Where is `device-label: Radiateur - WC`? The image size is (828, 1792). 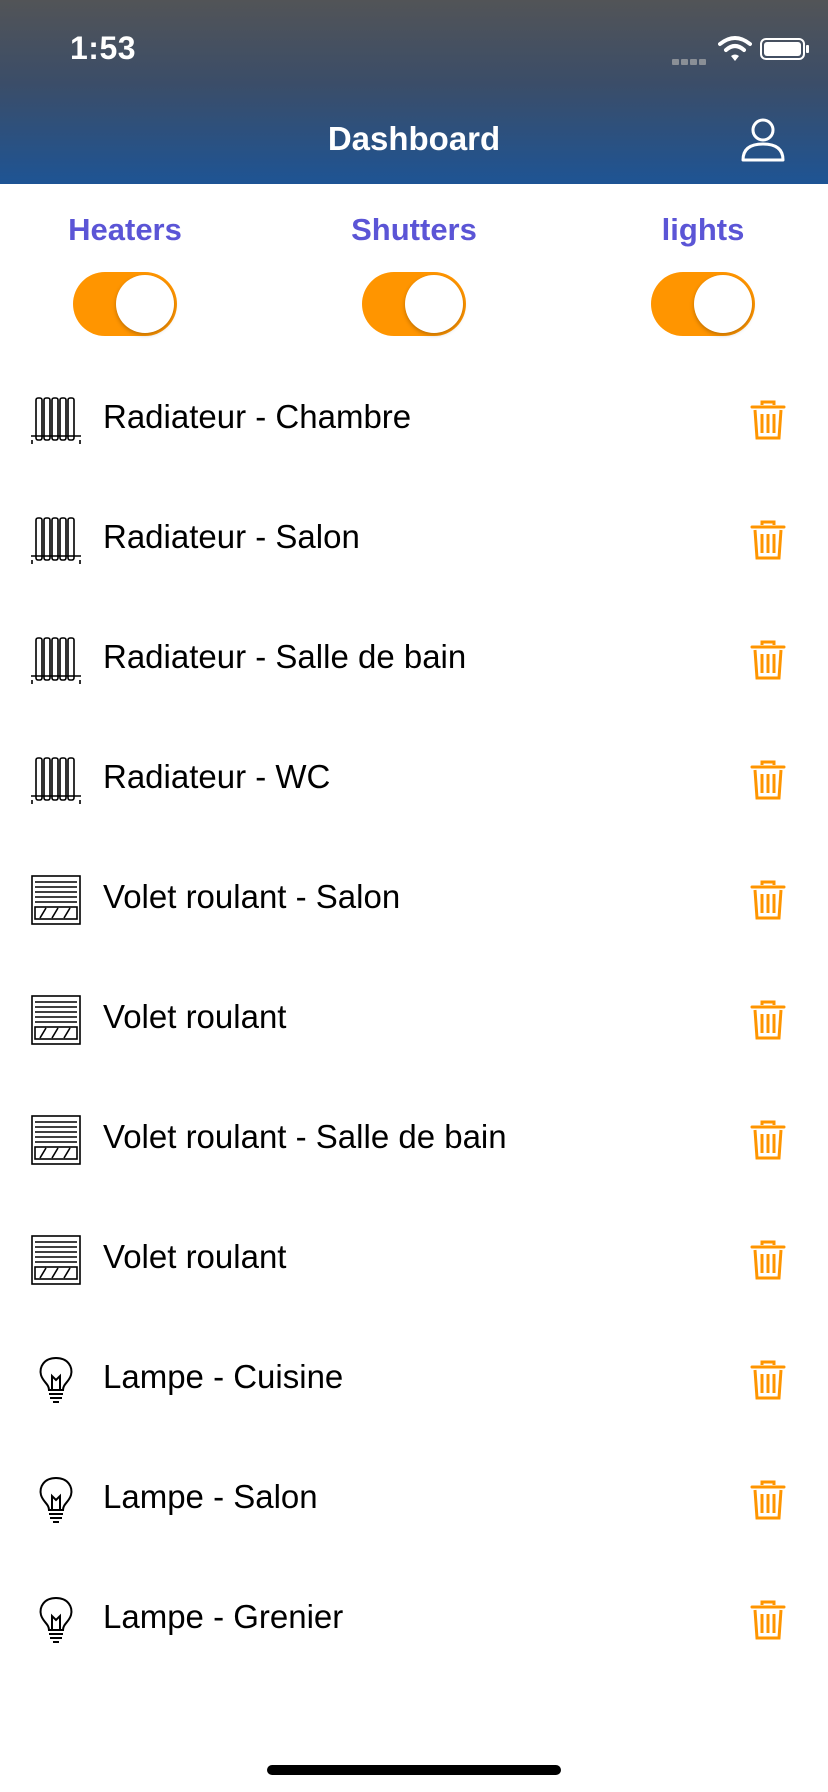 device-label: Radiateur - WC is located at coordinates (217, 776).